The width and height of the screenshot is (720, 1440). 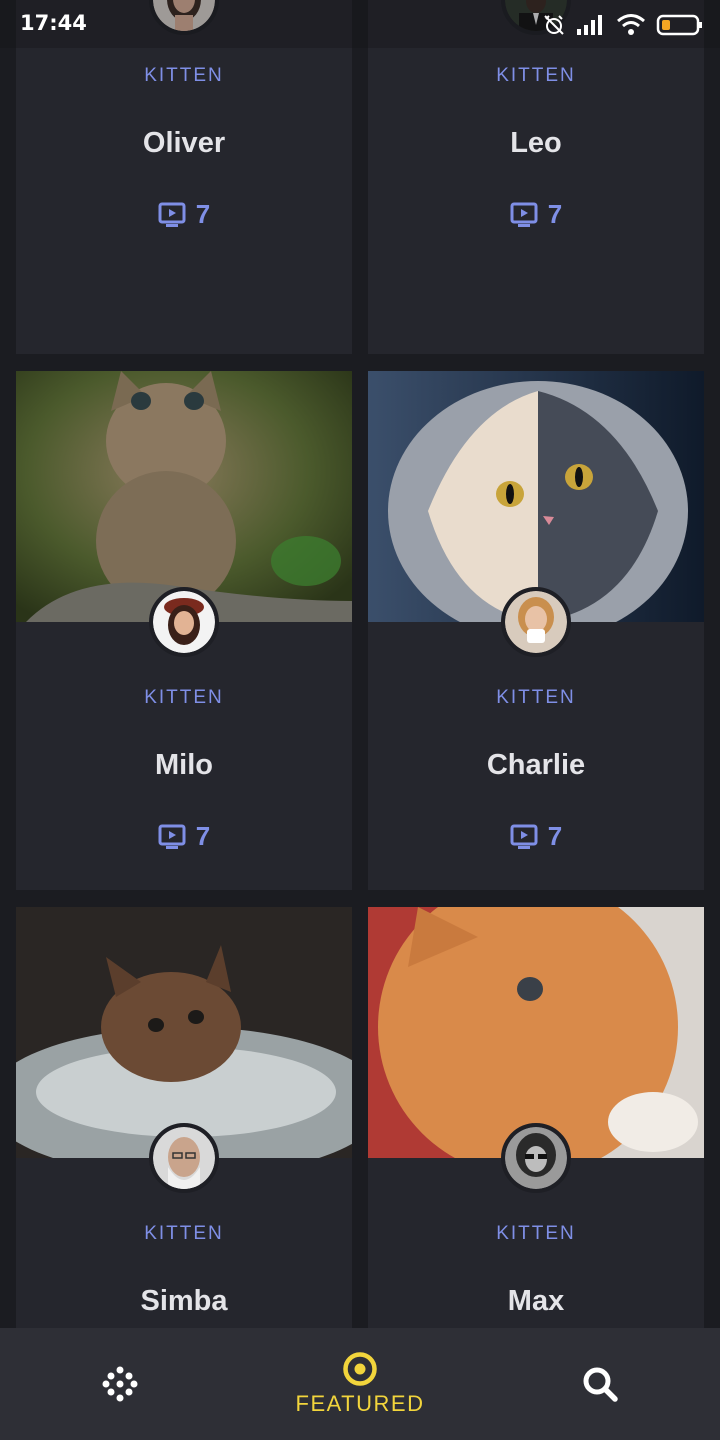 I want to click on alarm-off-icon, so click(x=554, y=25).